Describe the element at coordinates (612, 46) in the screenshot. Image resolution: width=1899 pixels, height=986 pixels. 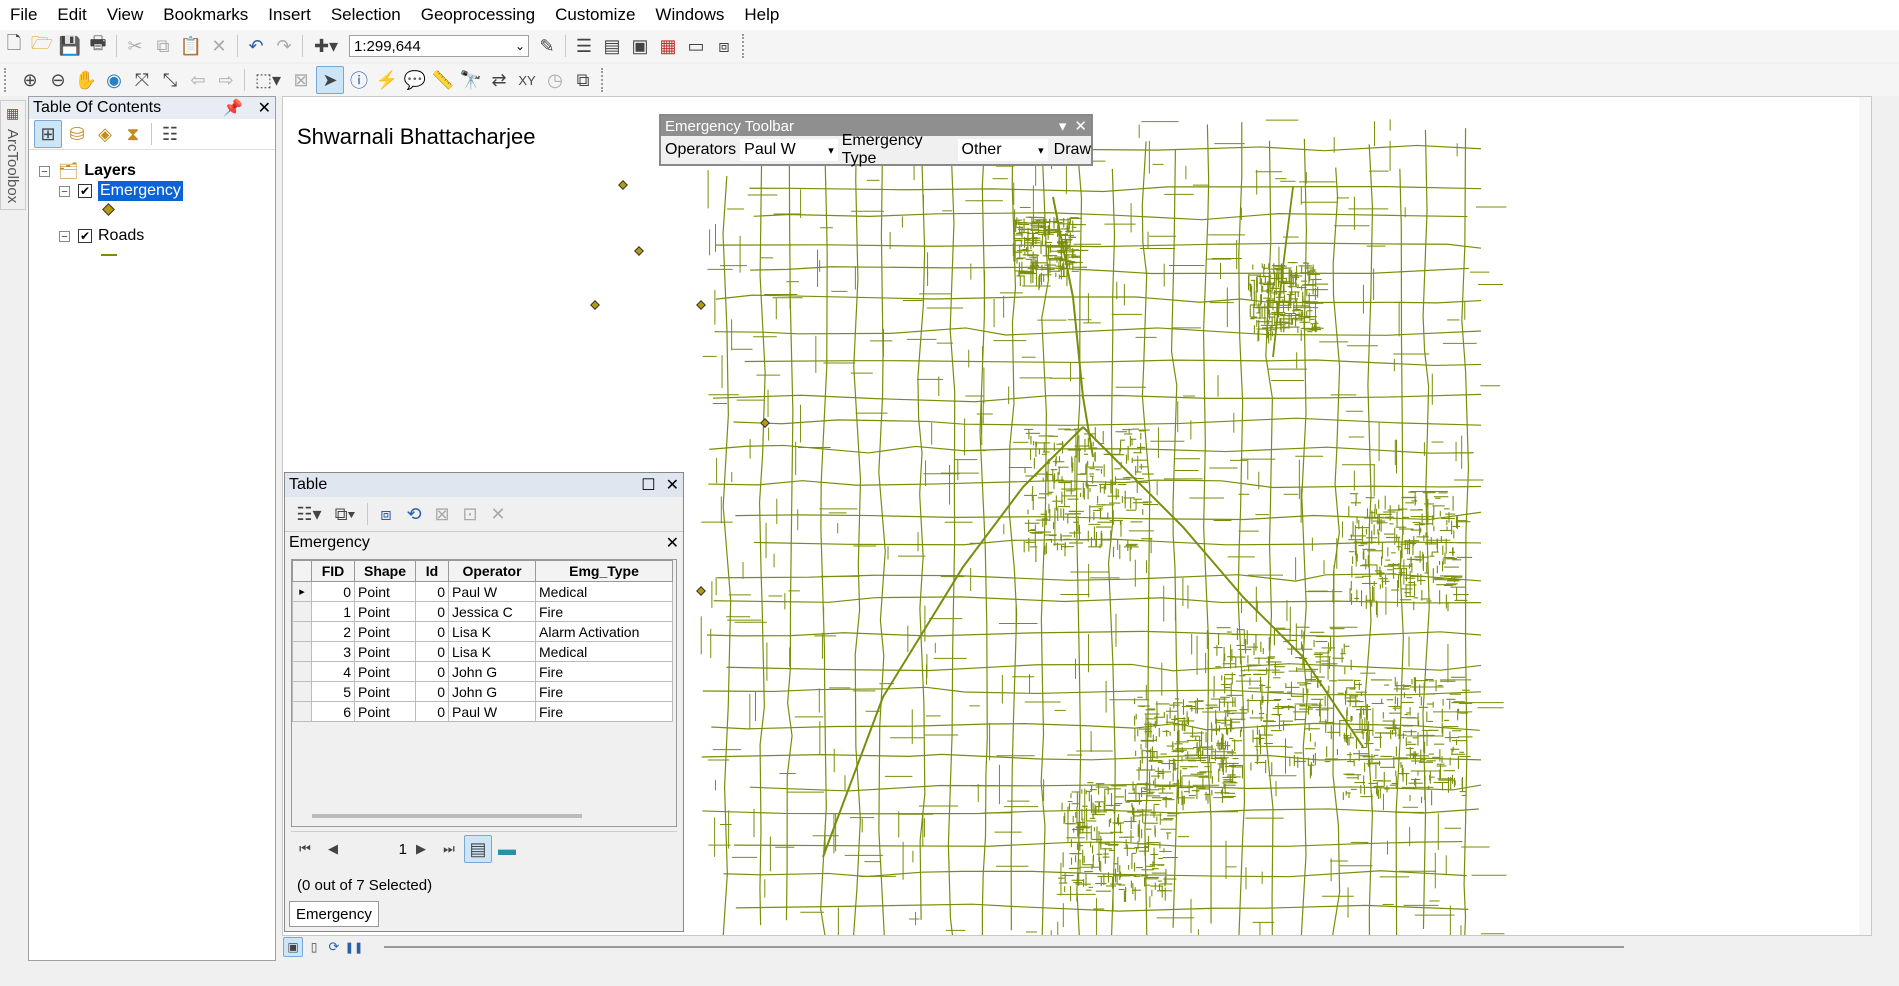
I see `catalog-window-icon: ▤` at that location.